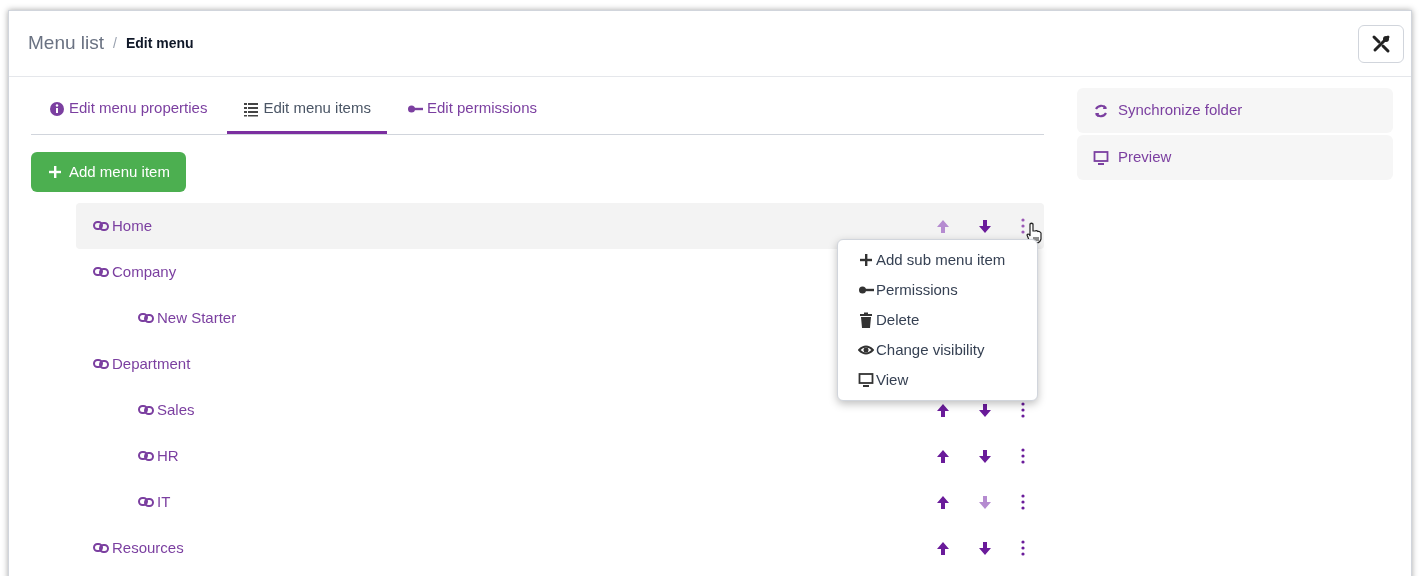 The image size is (1422, 576). Describe the element at coordinates (1101, 110) in the screenshot. I see `sync-icon` at that location.